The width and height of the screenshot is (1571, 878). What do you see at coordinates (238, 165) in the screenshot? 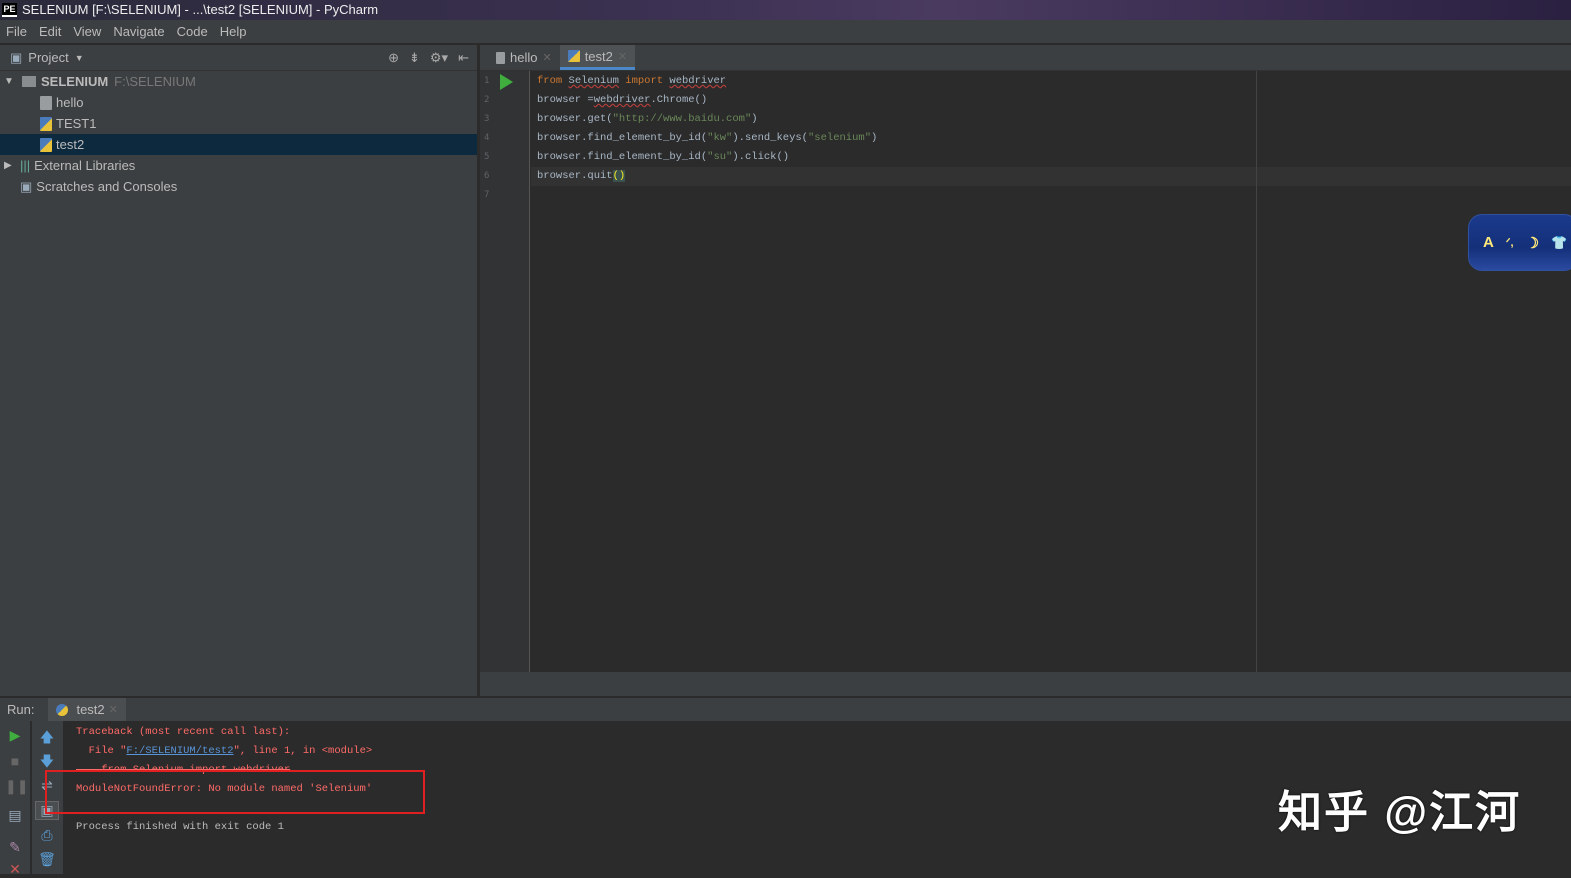
I see `tree-external-libraries: ▶ ||| External Libraries` at bounding box center [238, 165].